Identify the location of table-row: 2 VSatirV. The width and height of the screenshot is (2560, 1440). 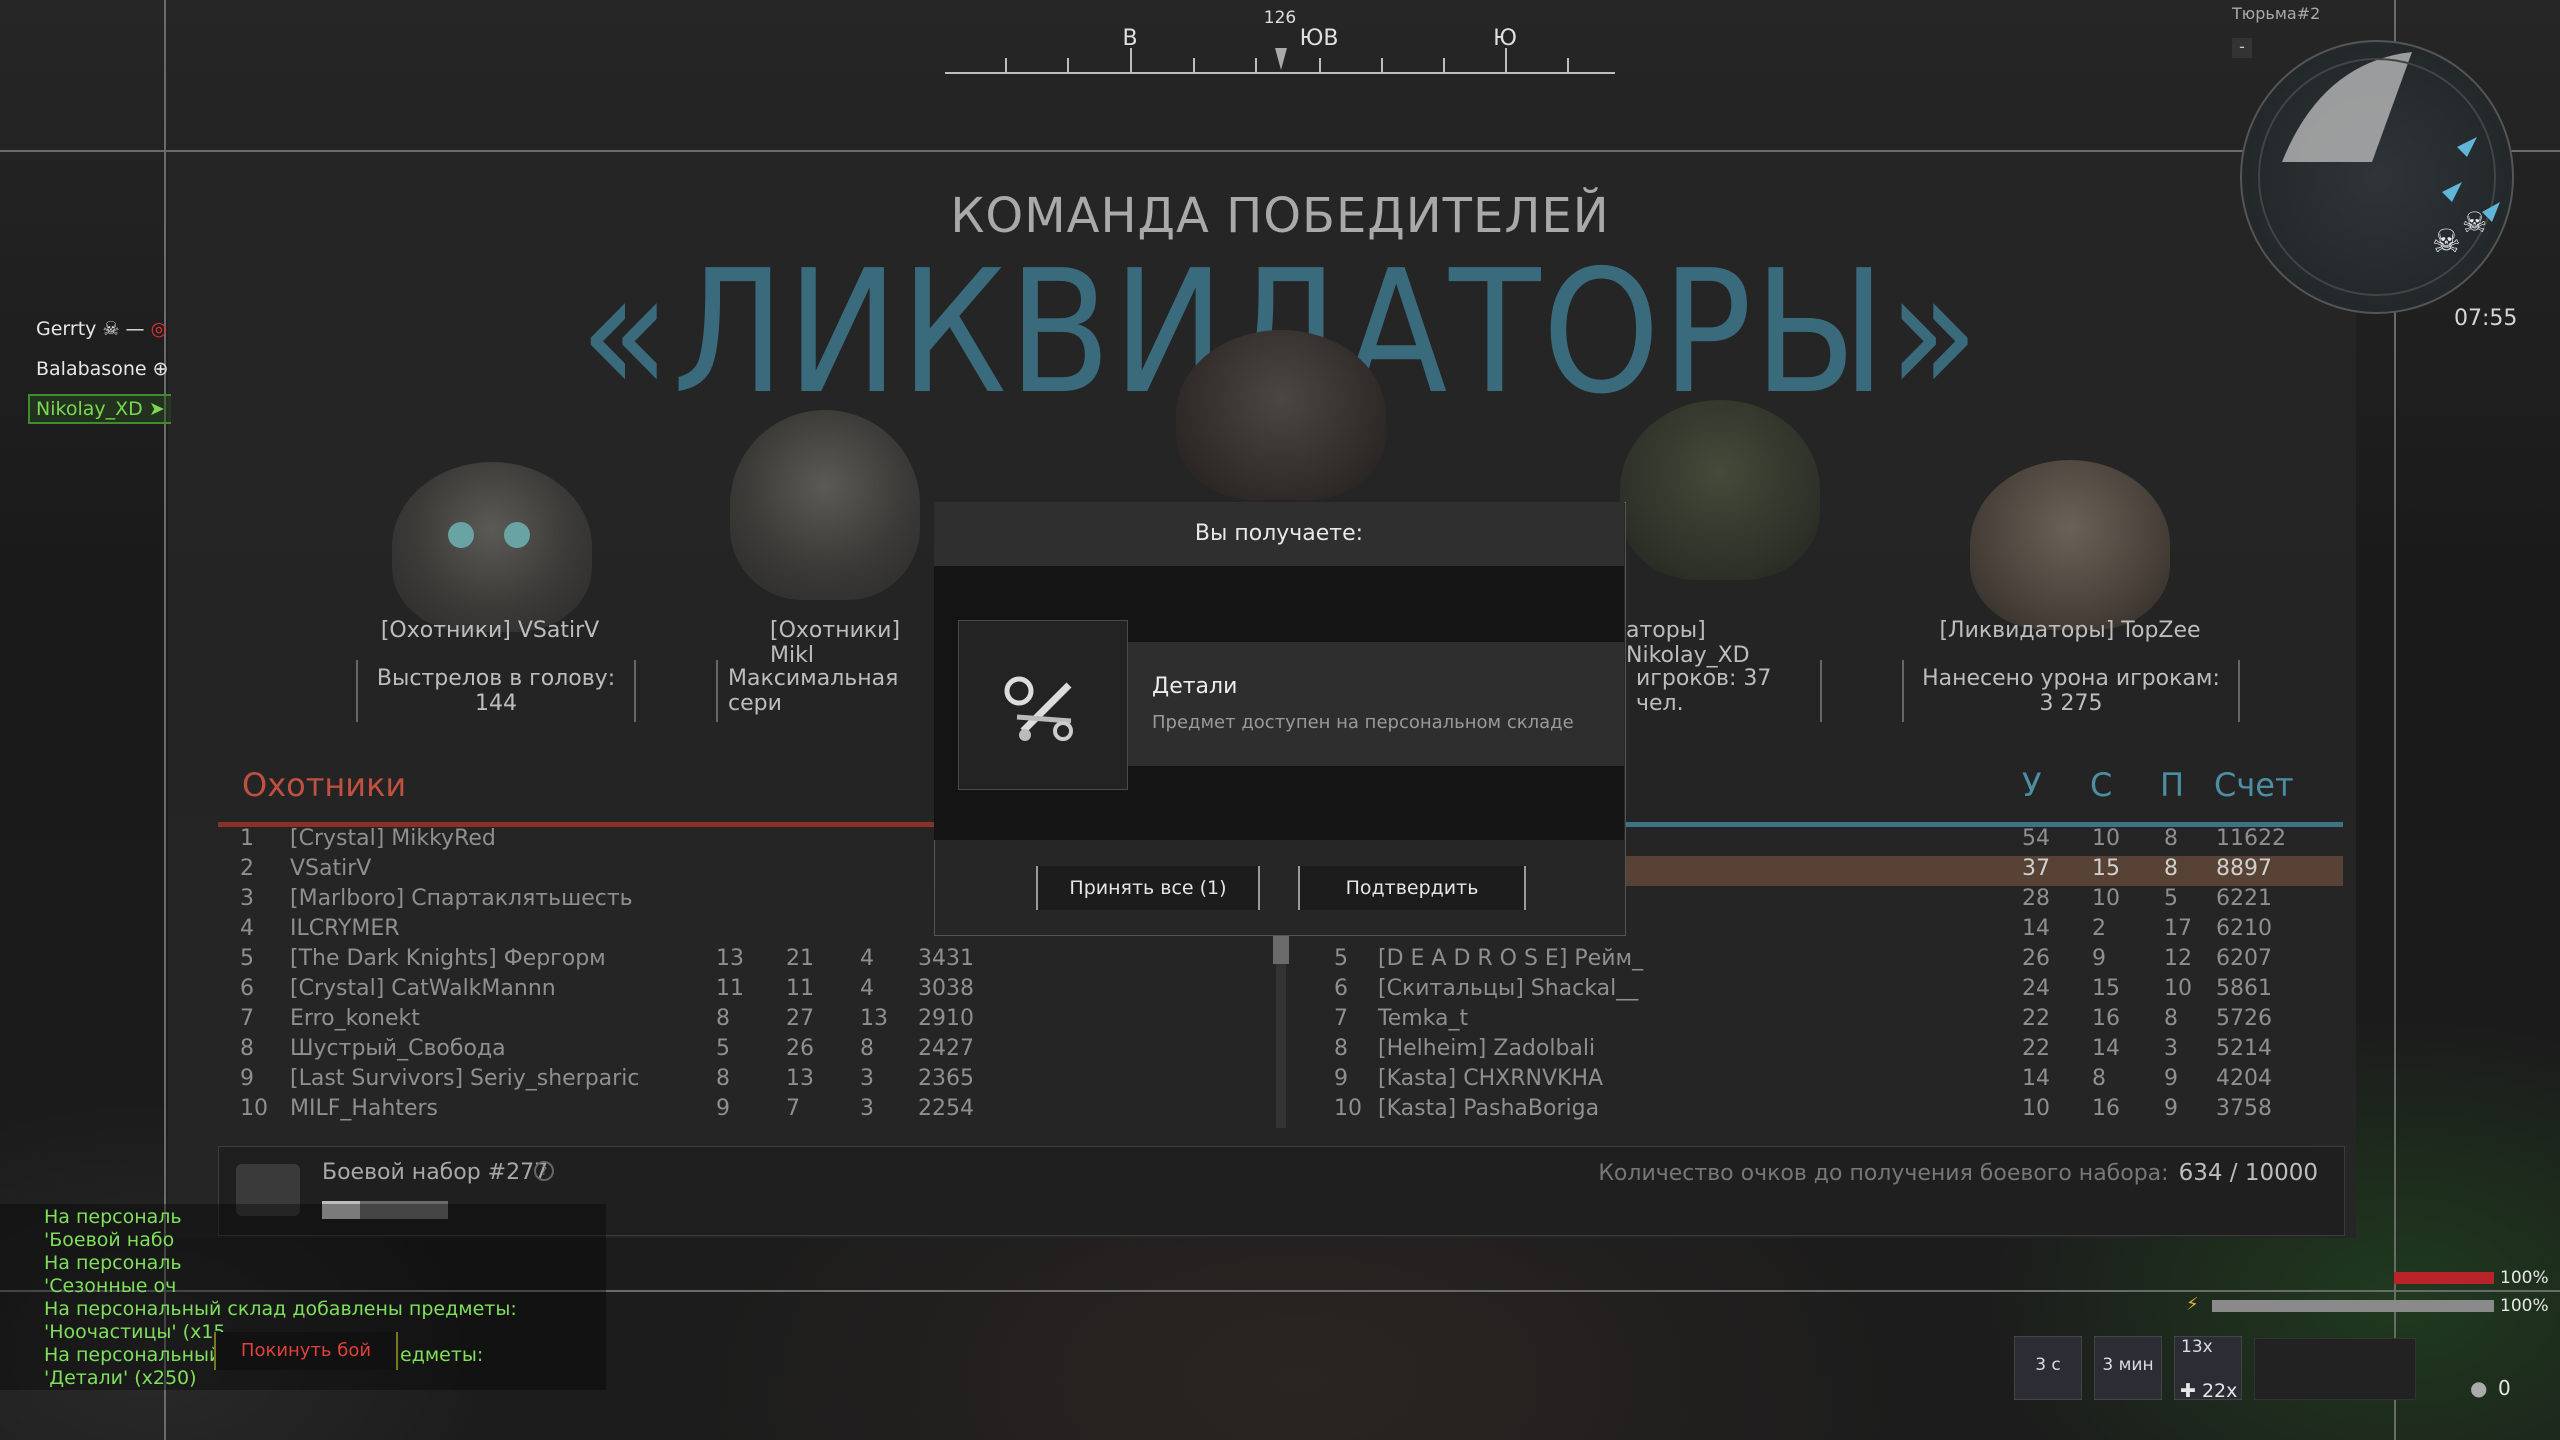
(588, 871).